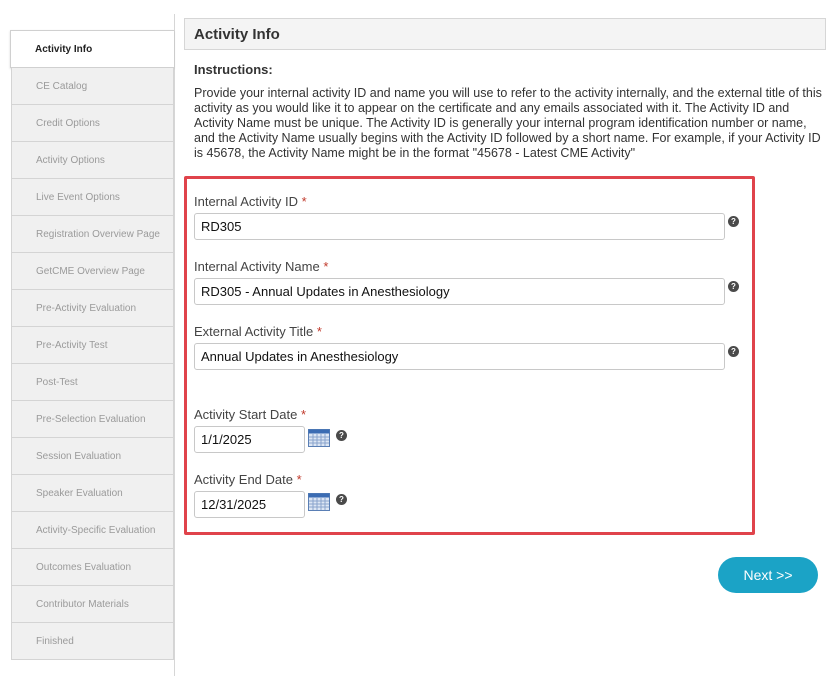 The width and height of the screenshot is (834, 686). What do you see at coordinates (249, 504) in the screenshot?
I see `end-date-input` at bounding box center [249, 504].